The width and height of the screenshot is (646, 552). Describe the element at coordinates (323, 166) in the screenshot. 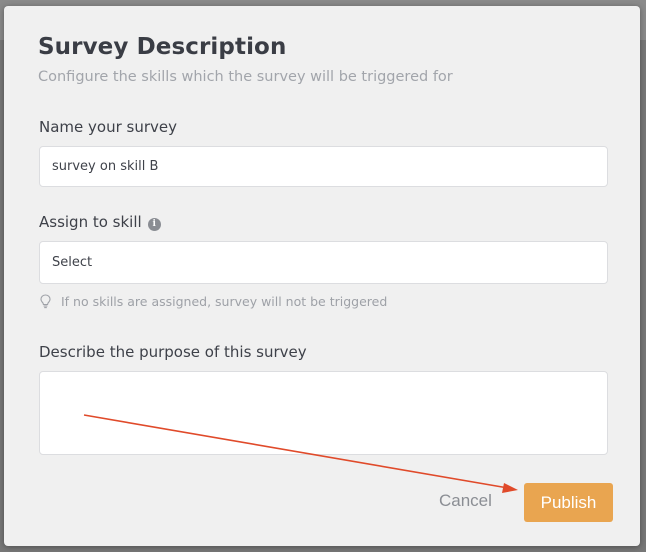

I see `survey-name-input: survey on skill B` at that location.